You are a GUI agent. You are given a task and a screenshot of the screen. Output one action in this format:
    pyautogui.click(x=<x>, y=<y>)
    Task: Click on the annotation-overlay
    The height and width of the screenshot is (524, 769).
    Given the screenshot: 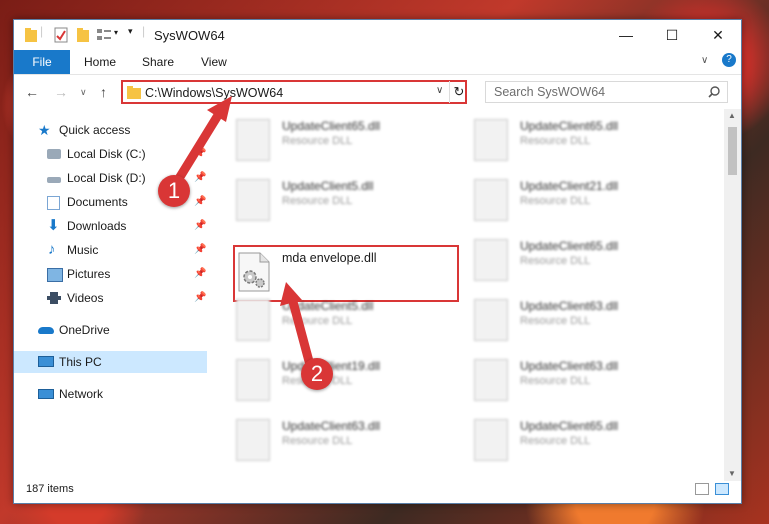 What is the action you would take?
    pyautogui.click(x=242, y=233)
    